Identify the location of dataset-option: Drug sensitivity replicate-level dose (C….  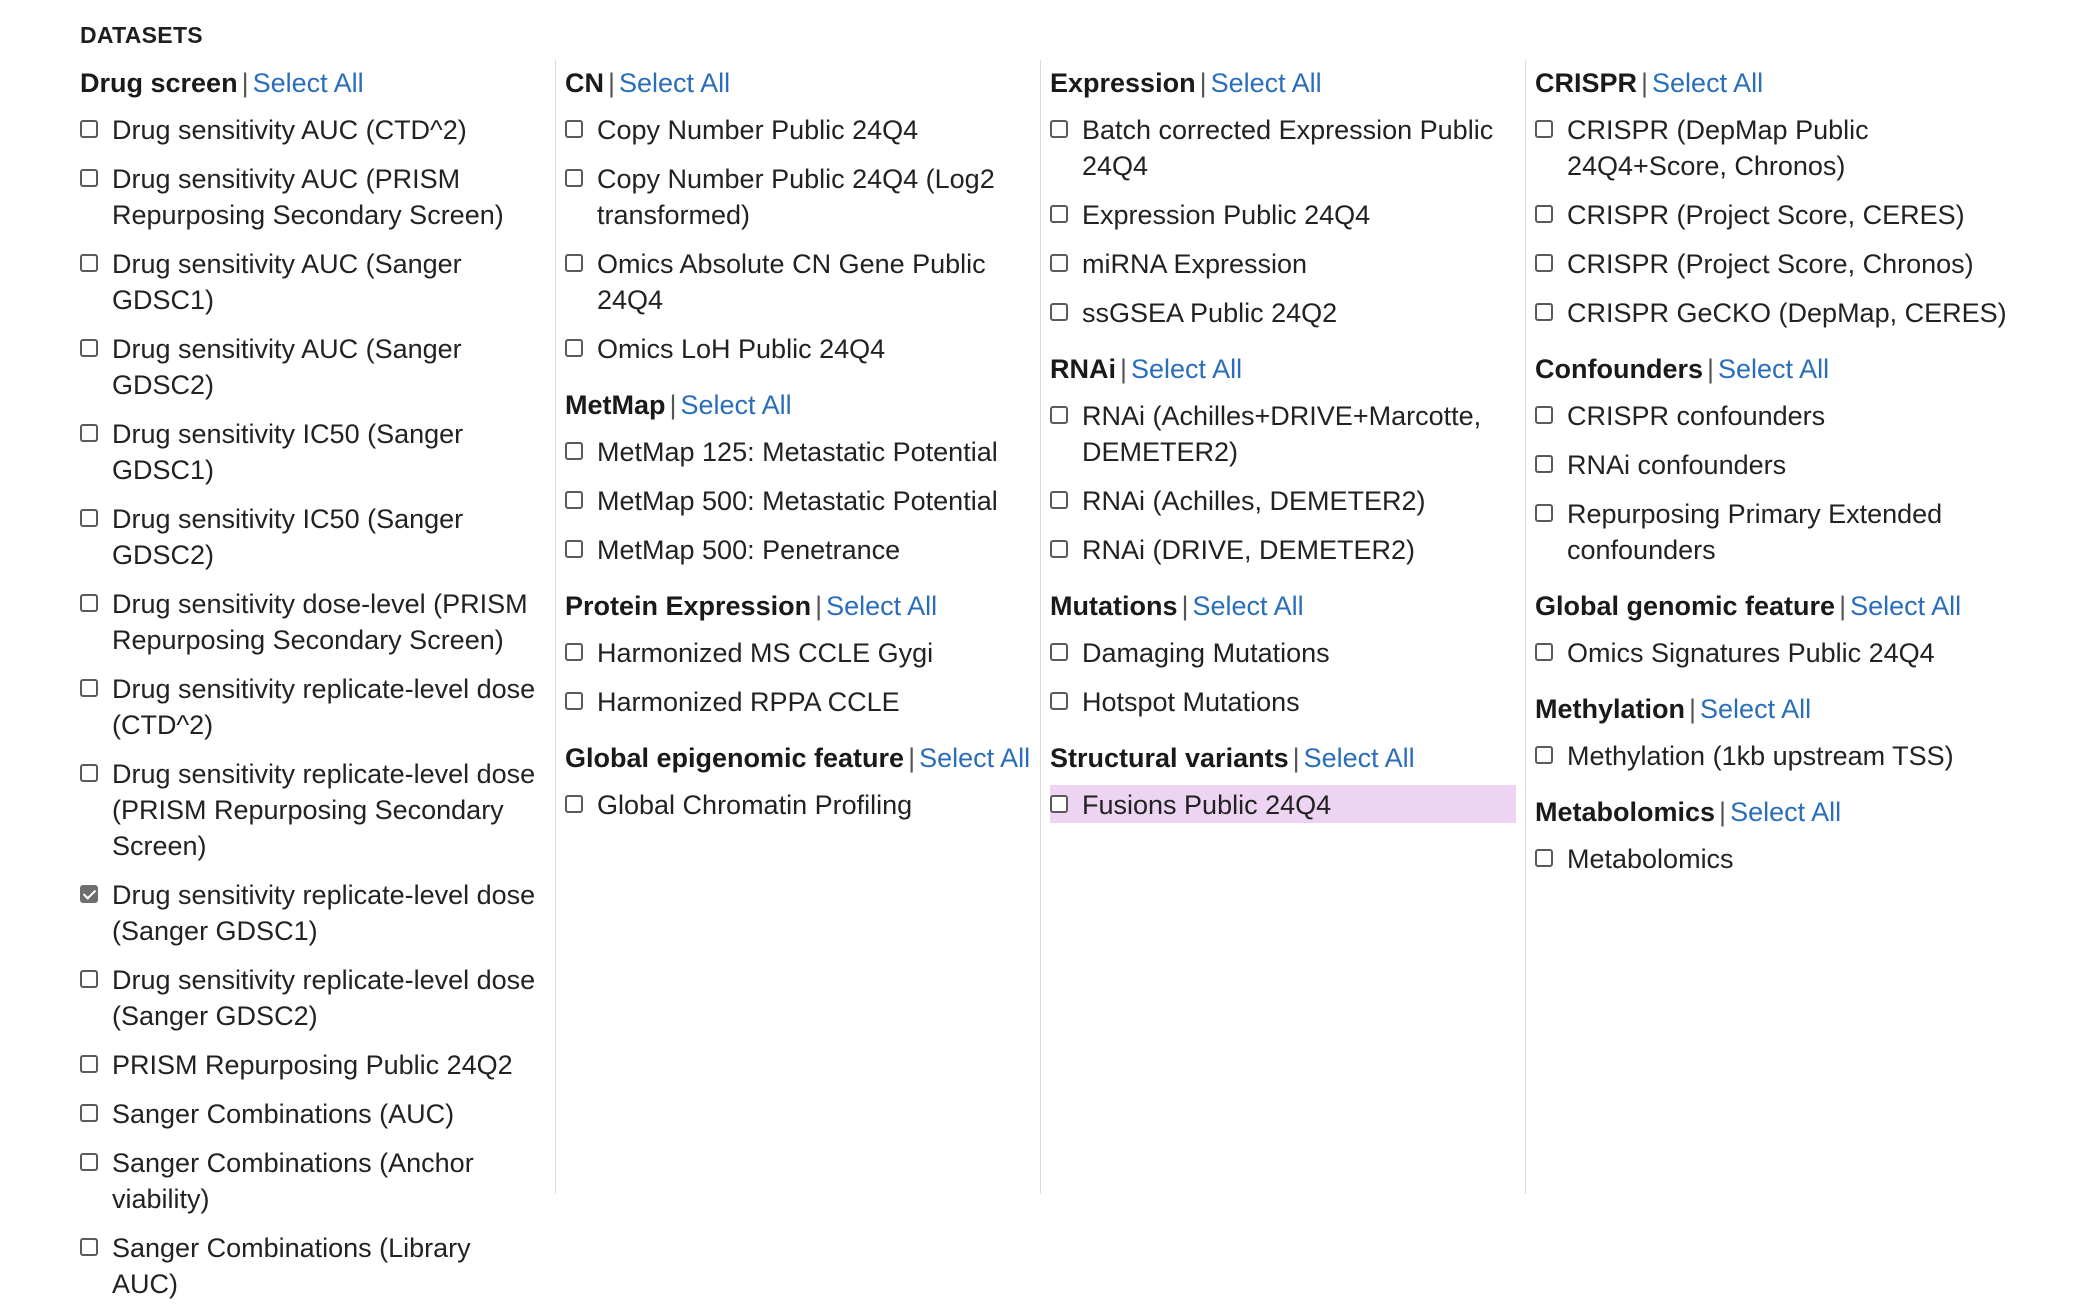
(317, 707).